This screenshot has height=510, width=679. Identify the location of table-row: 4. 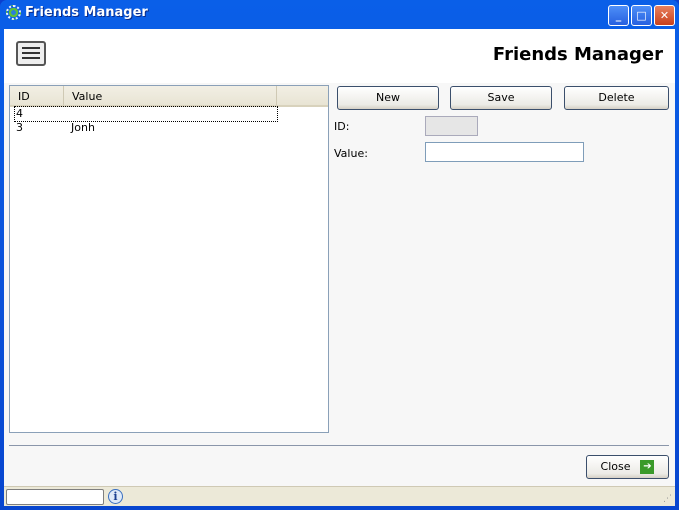
(146, 114).